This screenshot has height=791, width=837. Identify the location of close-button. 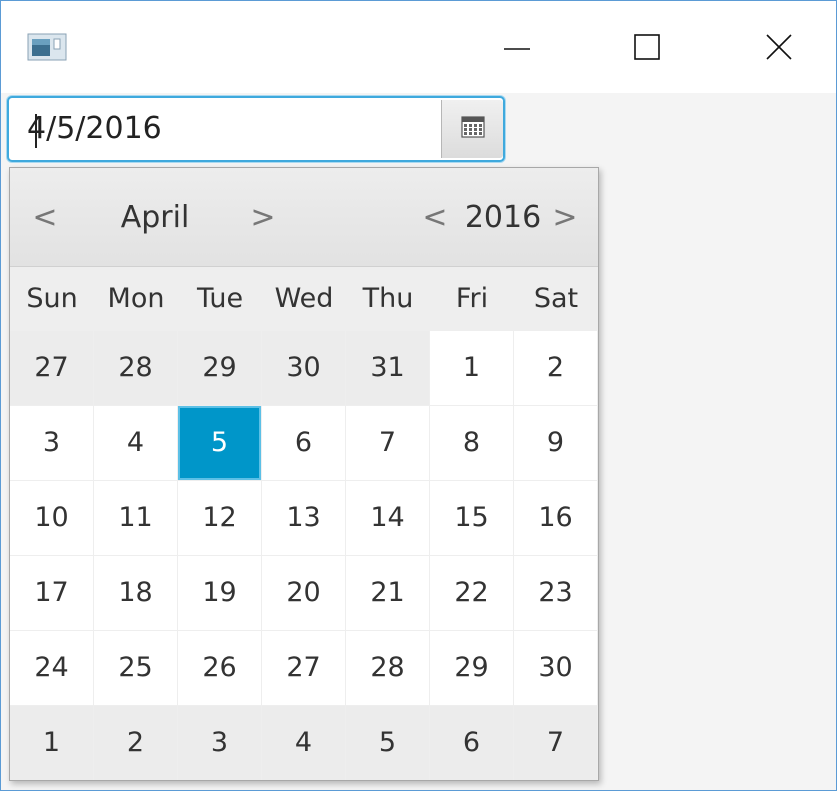
(779, 49).